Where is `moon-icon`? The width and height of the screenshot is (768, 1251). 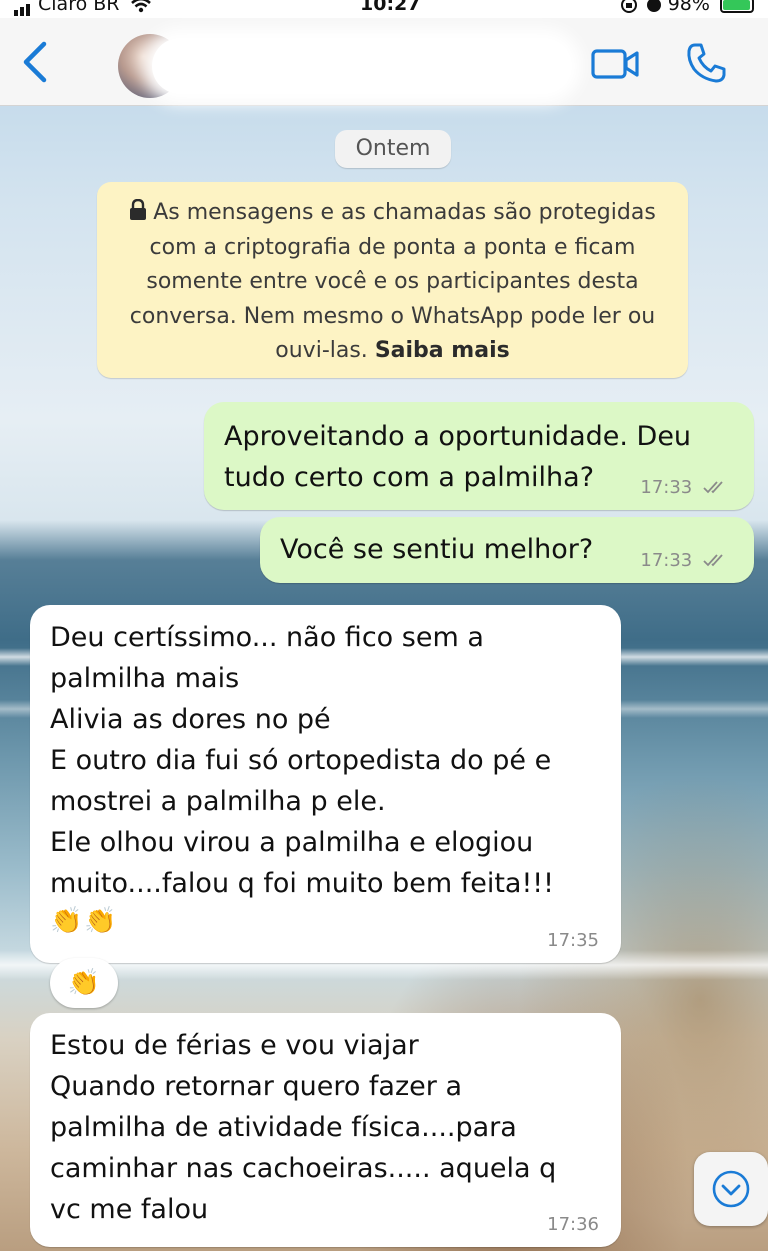 moon-icon is located at coordinates (653, 6).